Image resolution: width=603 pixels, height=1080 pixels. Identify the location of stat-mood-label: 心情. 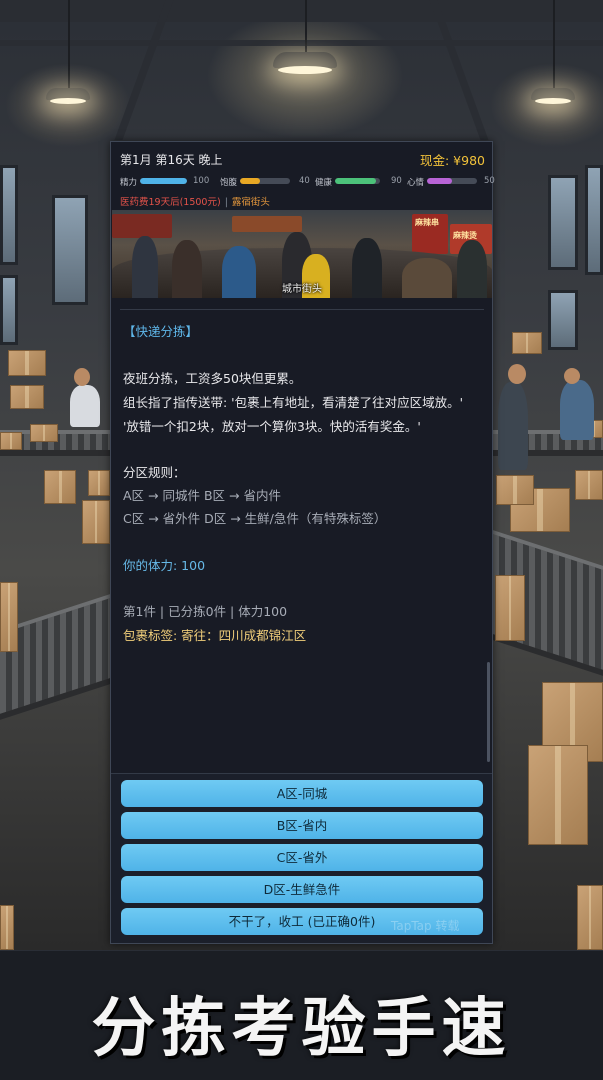
(416, 183).